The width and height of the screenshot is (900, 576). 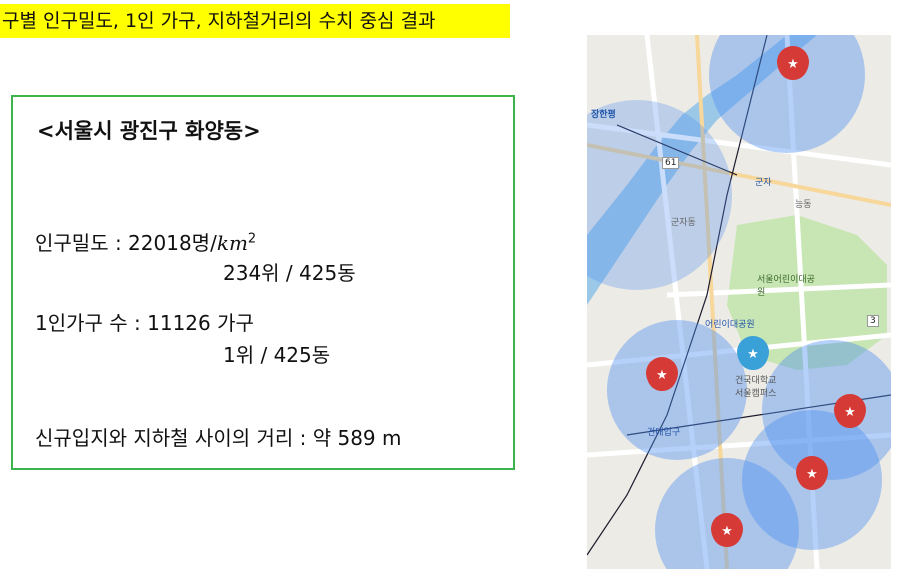 I want to click on population-density-label: 인구밀도 : 22018명/, so click(x=126, y=243).